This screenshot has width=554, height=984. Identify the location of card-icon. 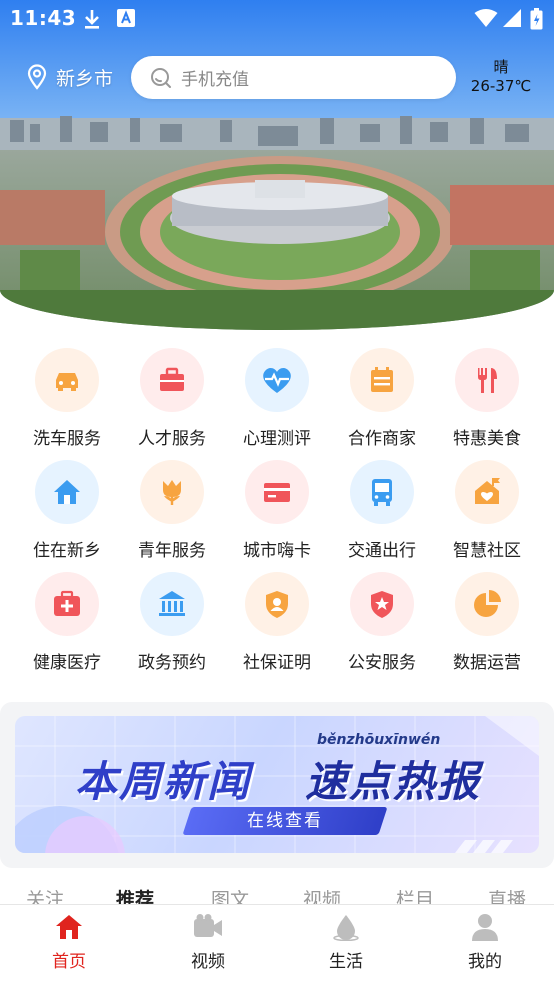
(277, 492).